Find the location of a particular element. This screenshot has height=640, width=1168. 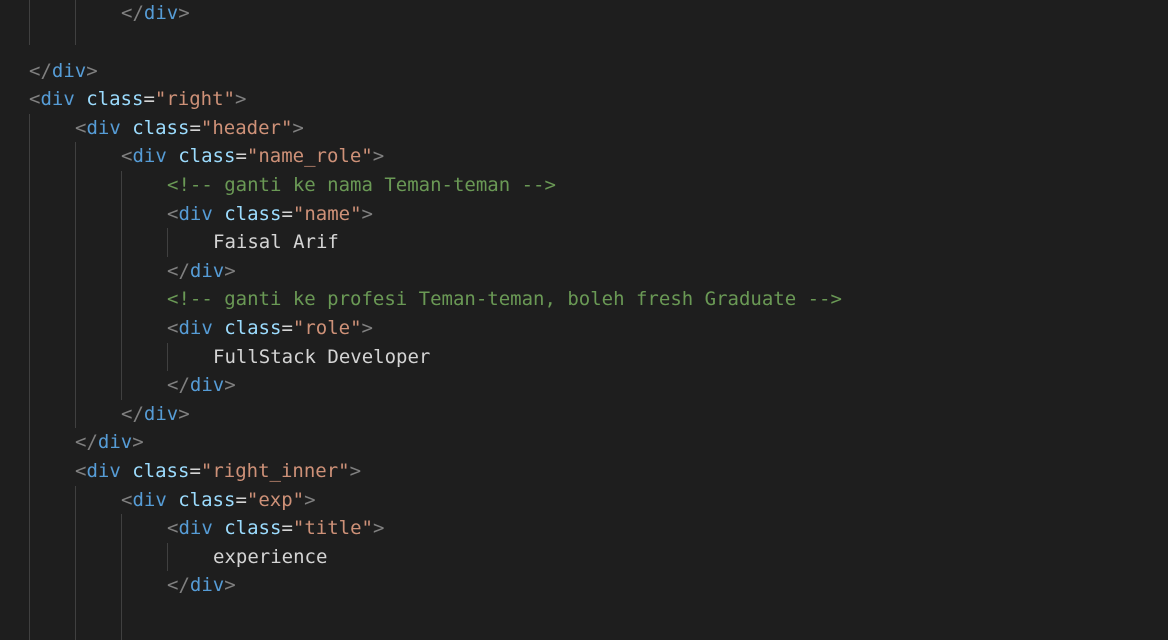

attribute-value: "name_role" is located at coordinates (309, 156).